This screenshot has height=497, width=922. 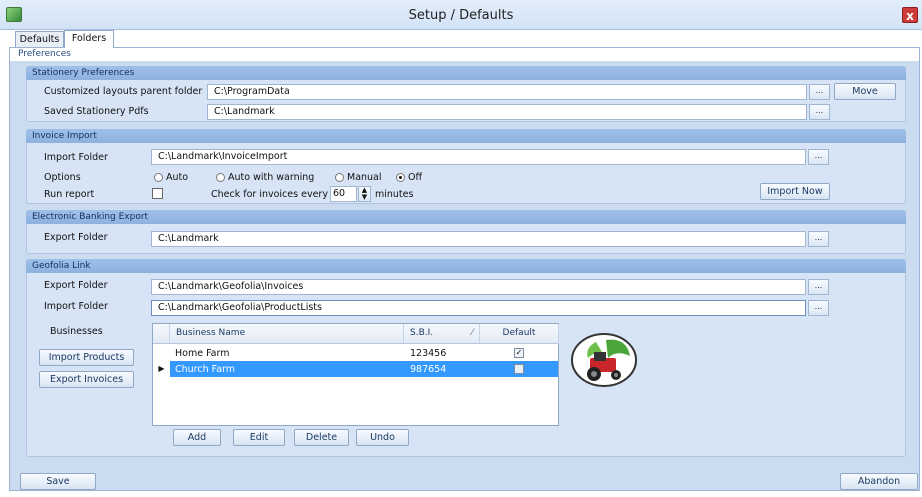 What do you see at coordinates (197, 437) in the screenshot?
I see `add-button: Add` at bounding box center [197, 437].